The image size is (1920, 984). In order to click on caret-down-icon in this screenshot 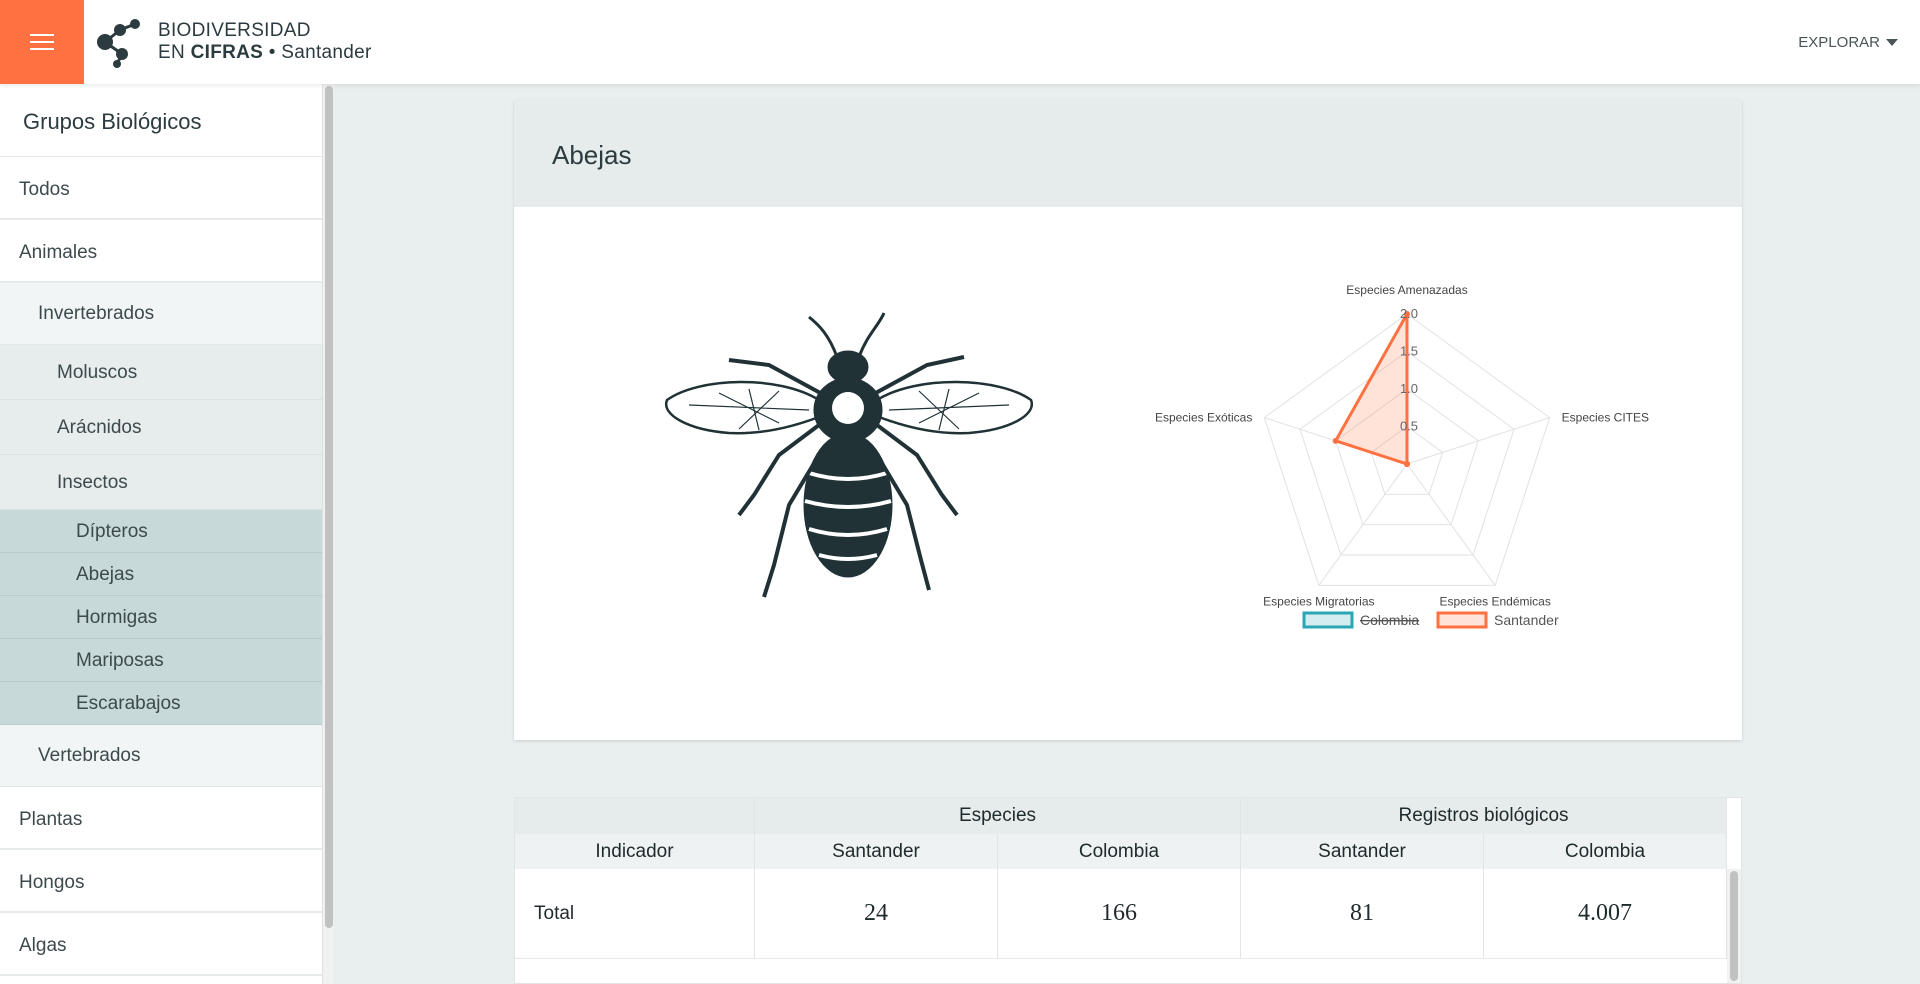, I will do `click(1892, 42)`.